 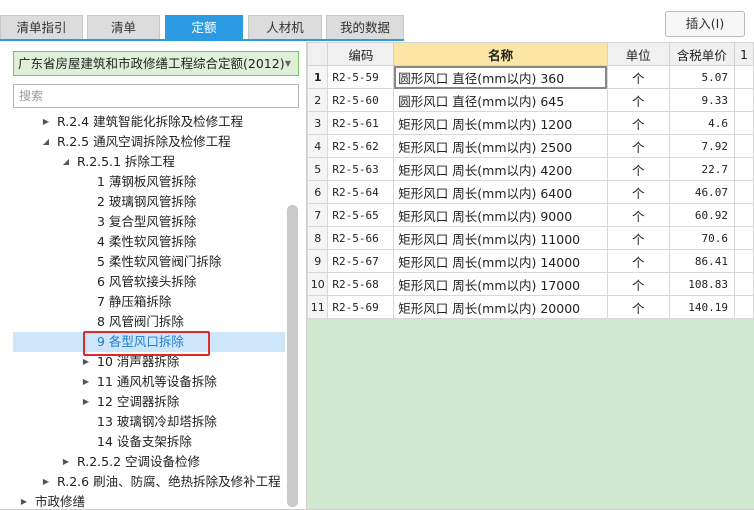 What do you see at coordinates (361, 284) in the screenshot?
I see `cell-code: R2-5-68` at bounding box center [361, 284].